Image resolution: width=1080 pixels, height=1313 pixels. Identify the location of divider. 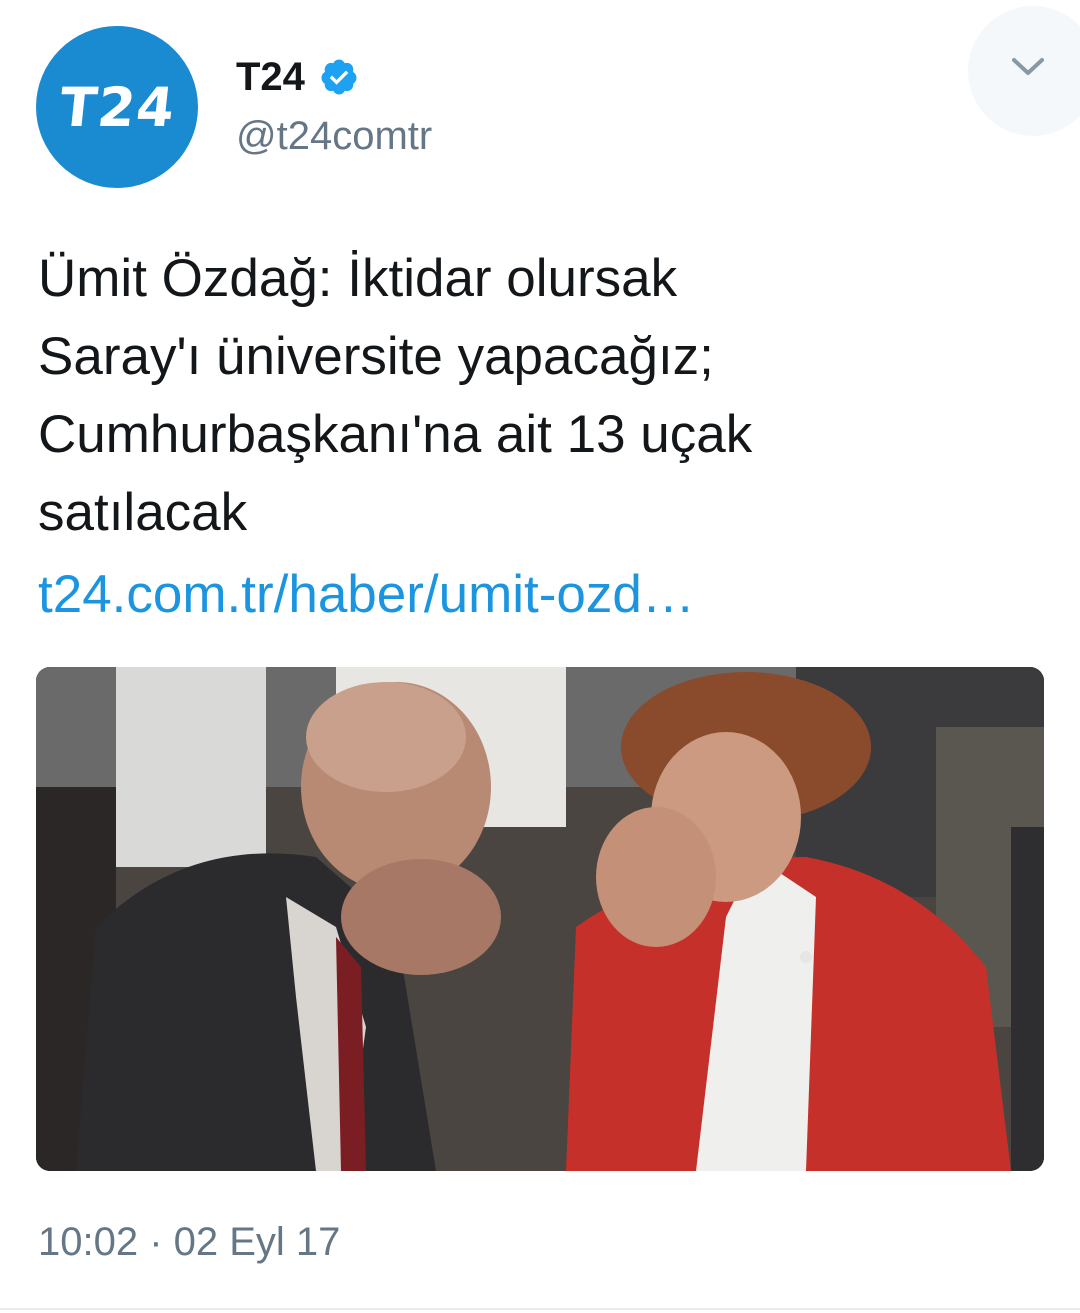
(540, 1309).